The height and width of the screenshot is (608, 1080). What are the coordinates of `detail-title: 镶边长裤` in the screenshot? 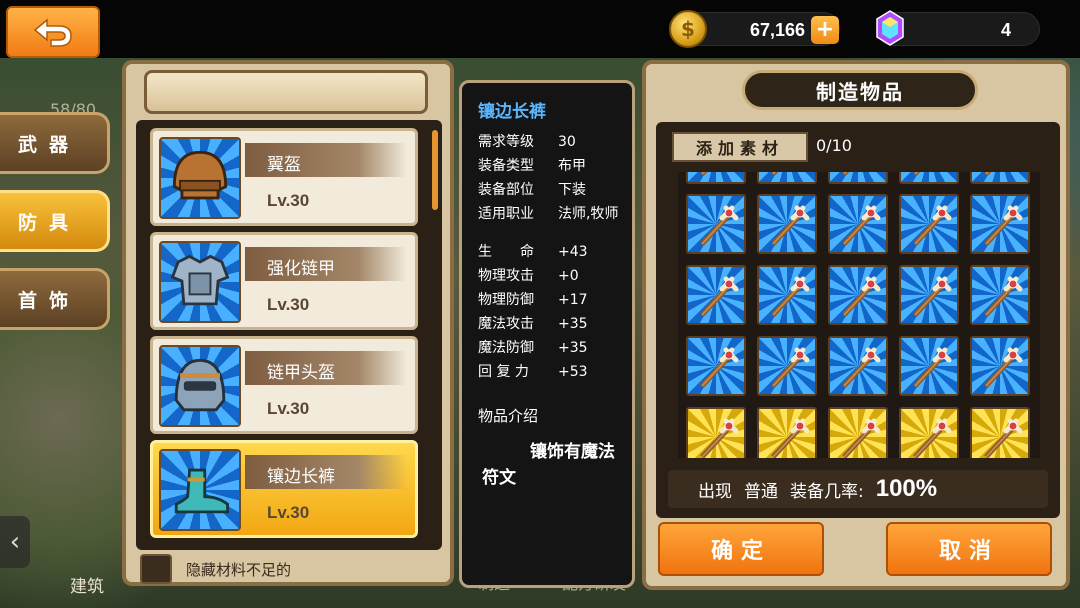 It's located at (512, 112).